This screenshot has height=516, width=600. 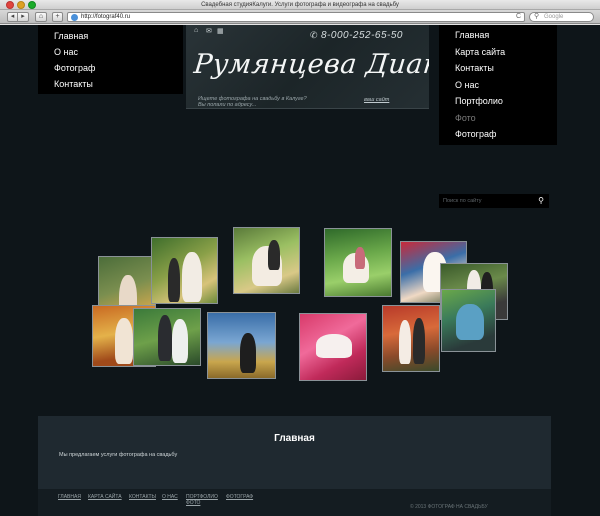 What do you see at coordinates (105, 17) in the screenshot?
I see `url-text: http://fotograf40.ru` at bounding box center [105, 17].